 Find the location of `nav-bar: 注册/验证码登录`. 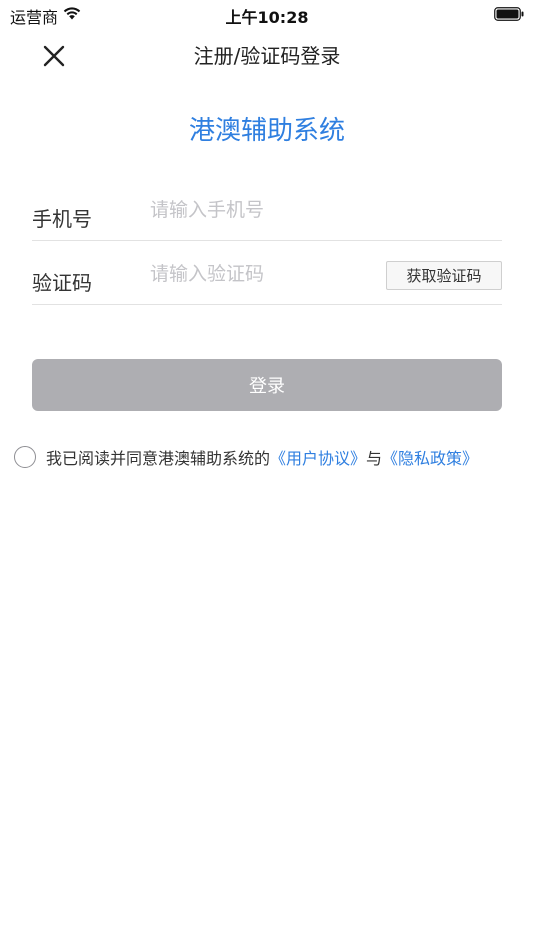

nav-bar: 注册/验证码登录 is located at coordinates (267, 54).